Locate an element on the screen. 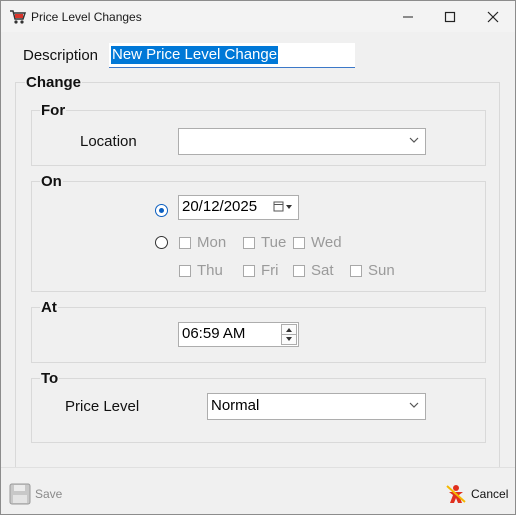 This screenshot has height=515, width=516. day-label-mon: Mon is located at coordinates (212, 242).